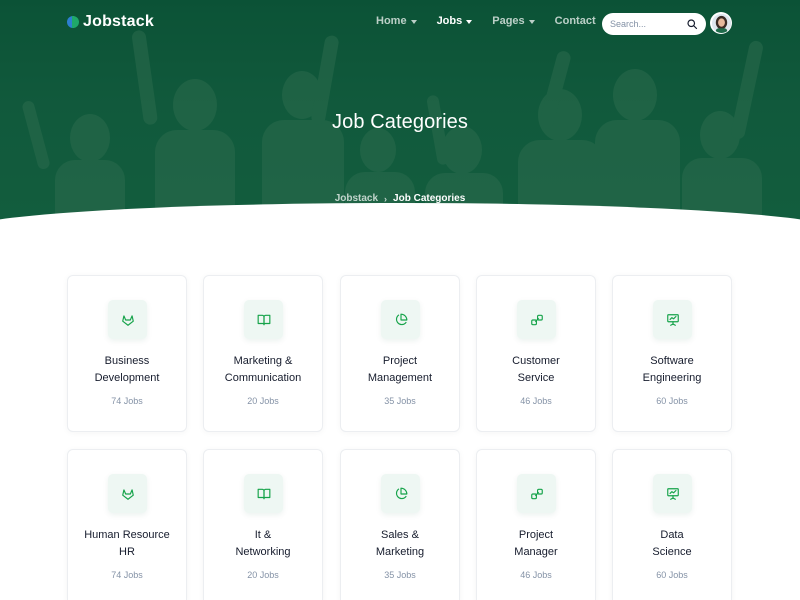 The height and width of the screenshot is (600, 800). I want to click on nav-contact-label: Contact, so click(575, 21).